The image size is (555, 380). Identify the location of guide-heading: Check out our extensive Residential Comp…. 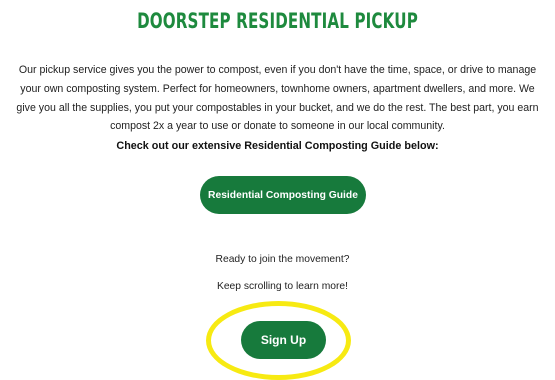
(277, 146).